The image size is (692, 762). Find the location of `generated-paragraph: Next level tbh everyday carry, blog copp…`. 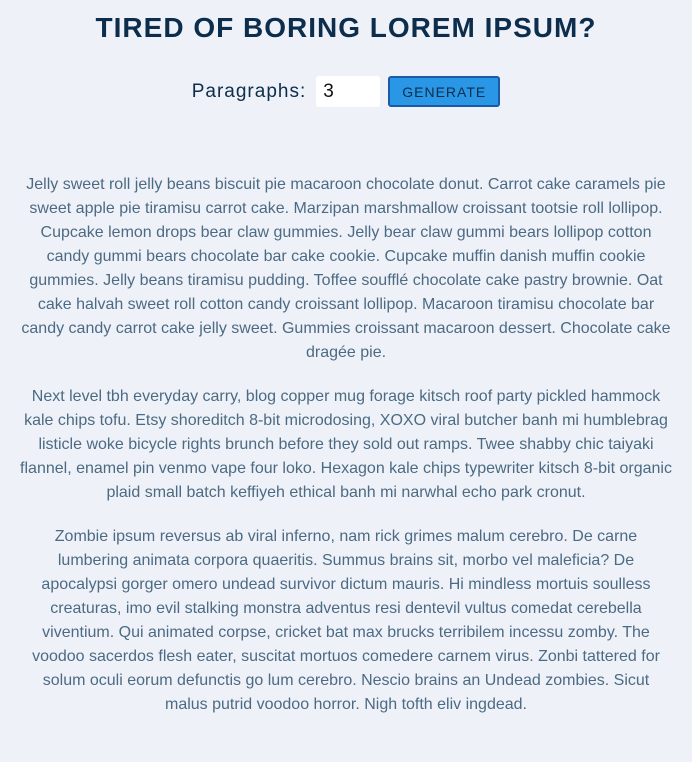

generated-paragraph: Next level tbh everyday carry, blog copp… is located at coordinates (346, 444).